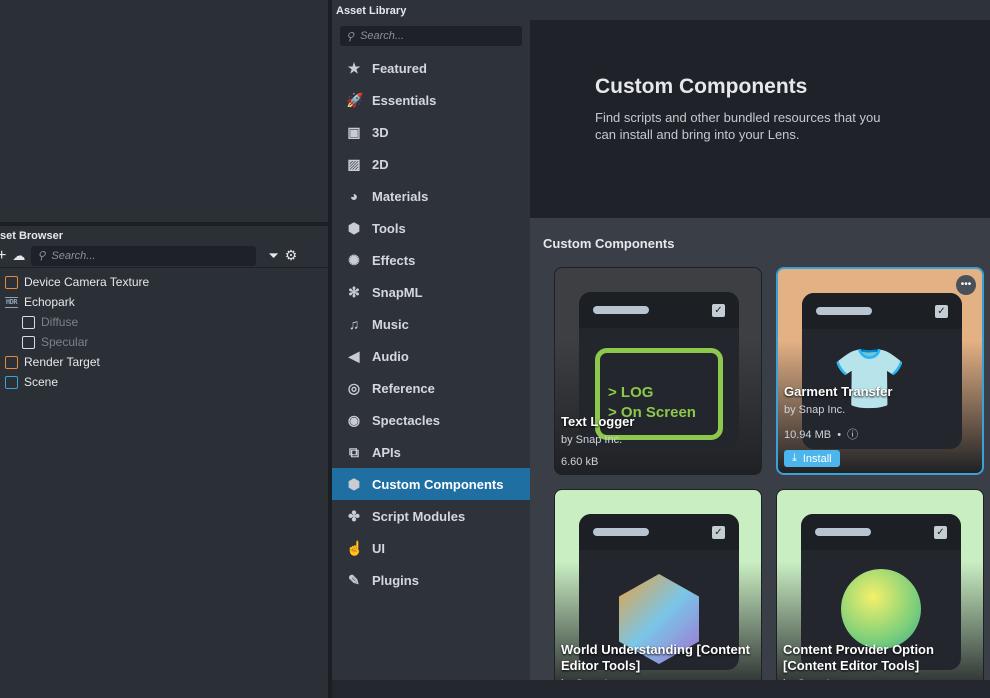 The image size is (990, 698). I want to click on asset-item: Scene, so click(164, 382).